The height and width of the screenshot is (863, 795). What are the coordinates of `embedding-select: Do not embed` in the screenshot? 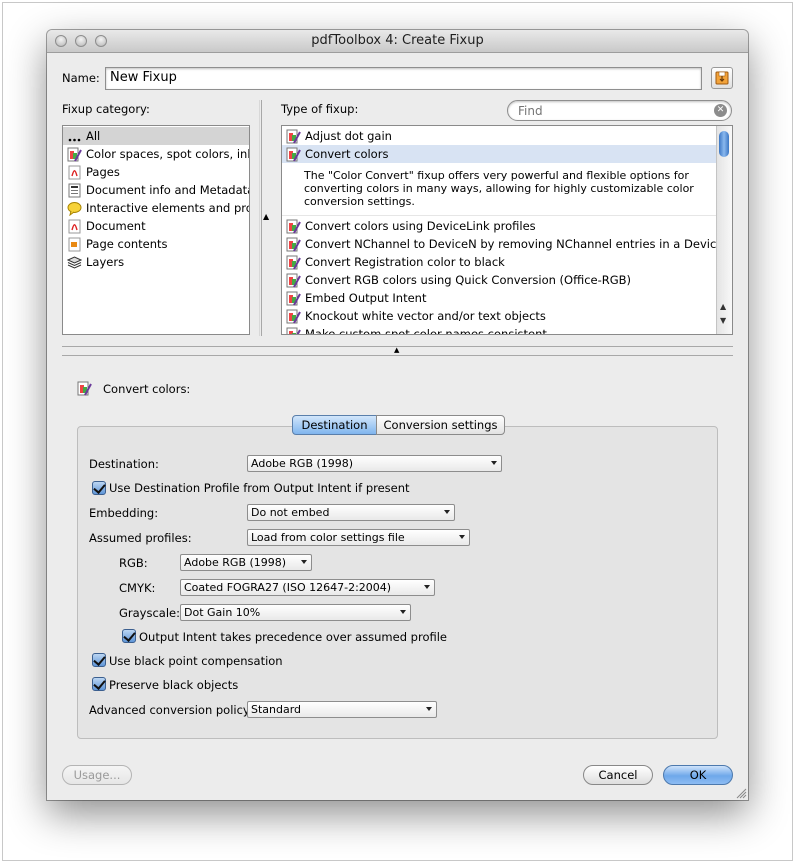 It's located at (351, 512).